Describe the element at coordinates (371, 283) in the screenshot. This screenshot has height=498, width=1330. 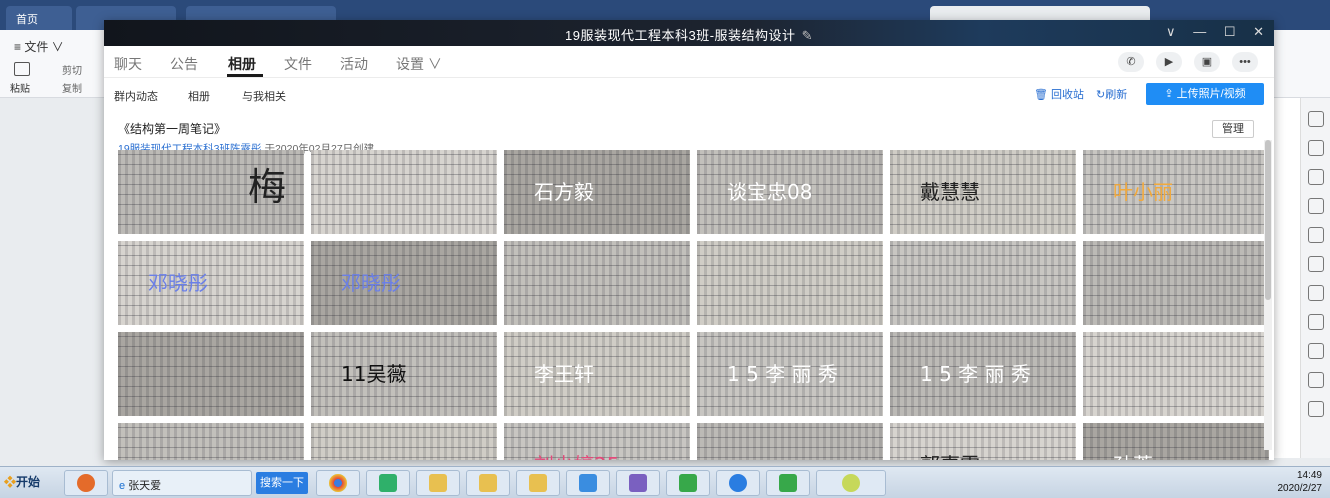
I see `photo-name-label: 邓晓彤` at that location.